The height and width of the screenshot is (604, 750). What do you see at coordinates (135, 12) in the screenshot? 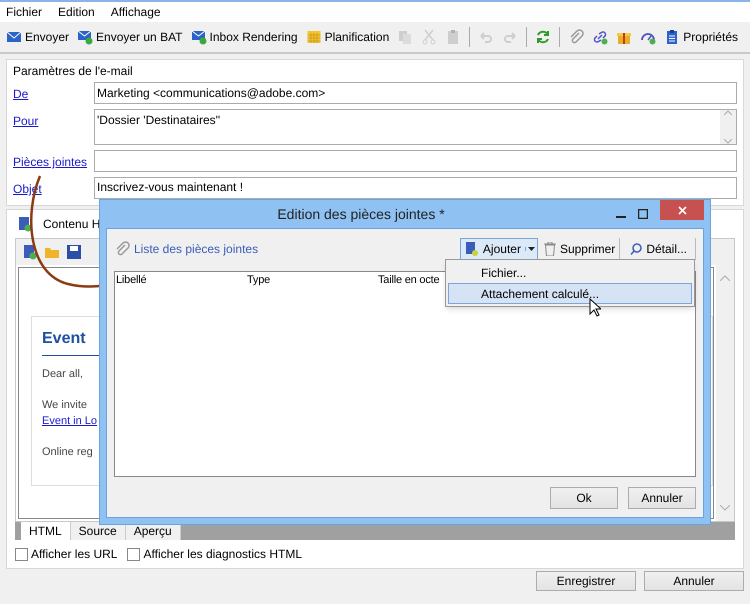
I see `menu-item: Affichage` at bounding box center [135, 12].